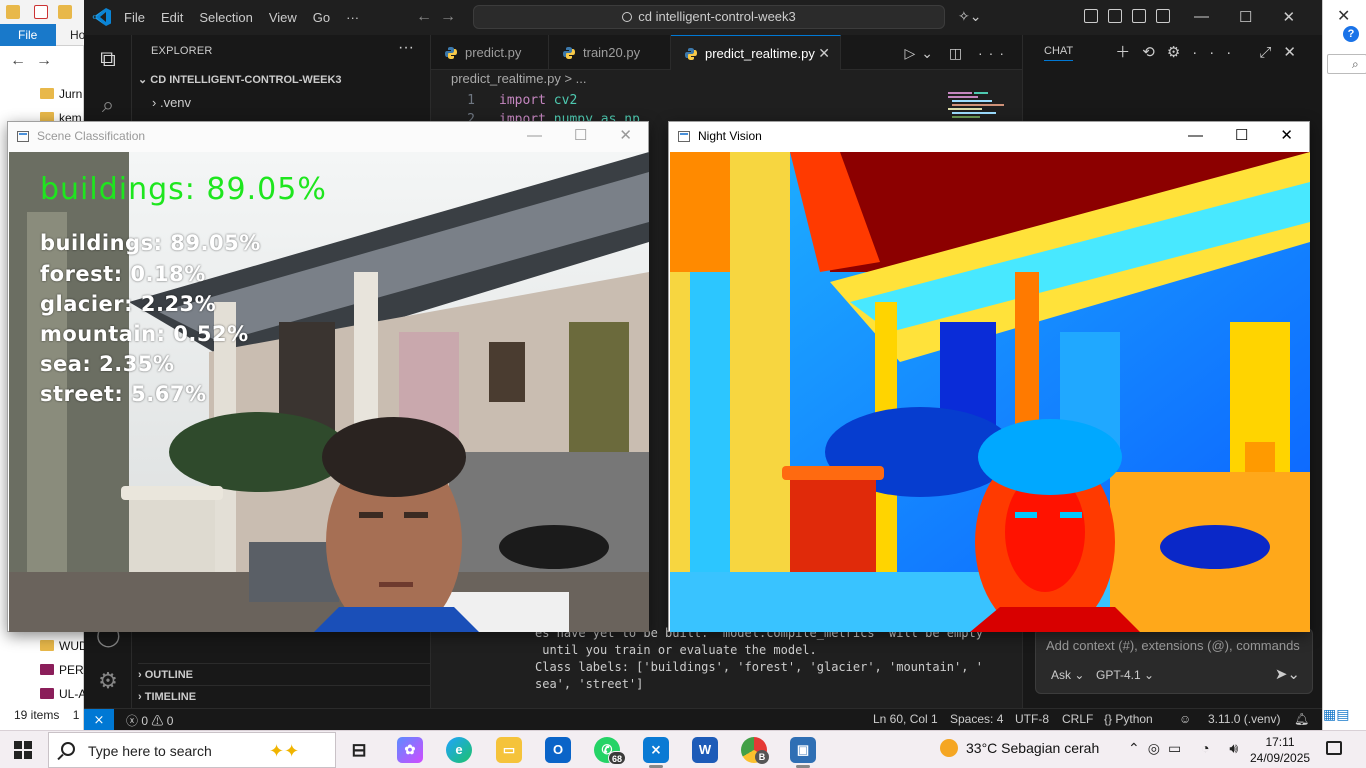 This screenshot has height=768, width=1366. Describe the element at coordinates (509, 750) in the screenshot. I see `file-explorer-icon: ▭` at that location.